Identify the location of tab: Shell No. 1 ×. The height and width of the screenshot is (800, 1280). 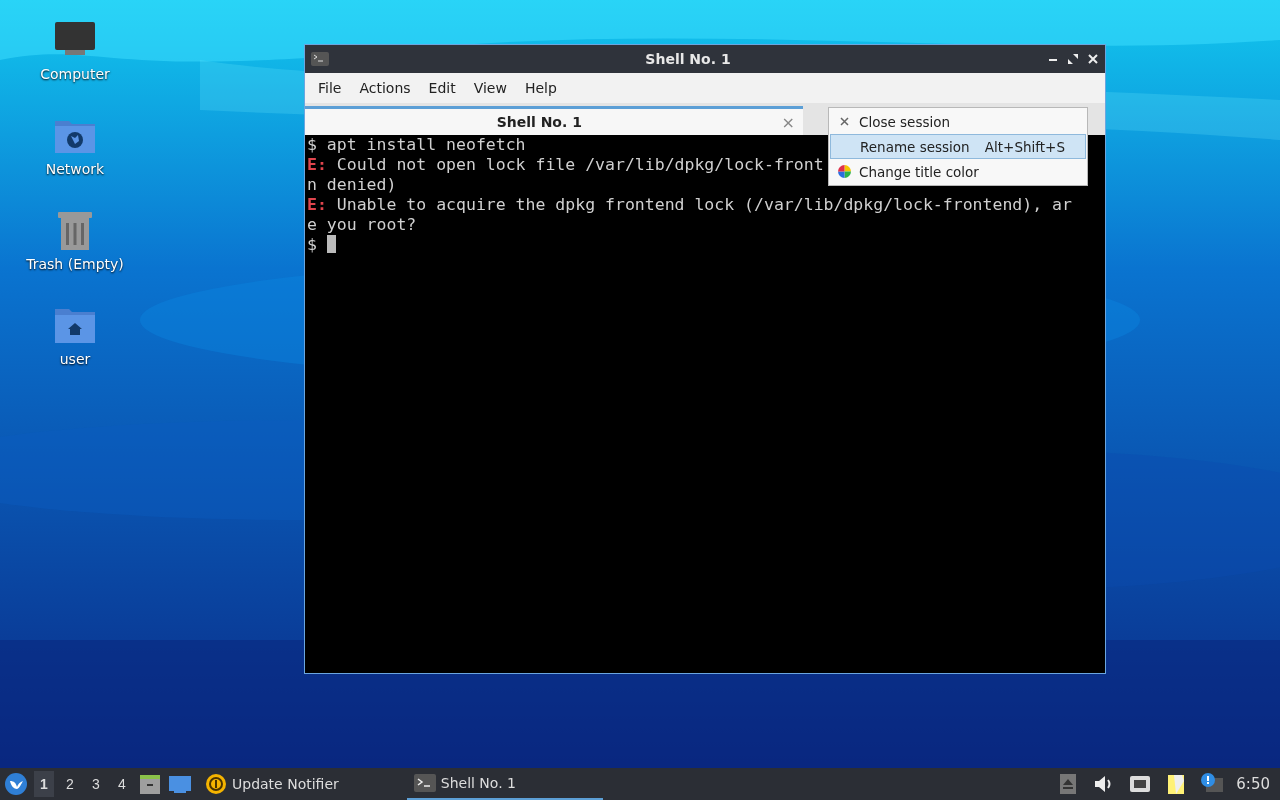
(554, 120).